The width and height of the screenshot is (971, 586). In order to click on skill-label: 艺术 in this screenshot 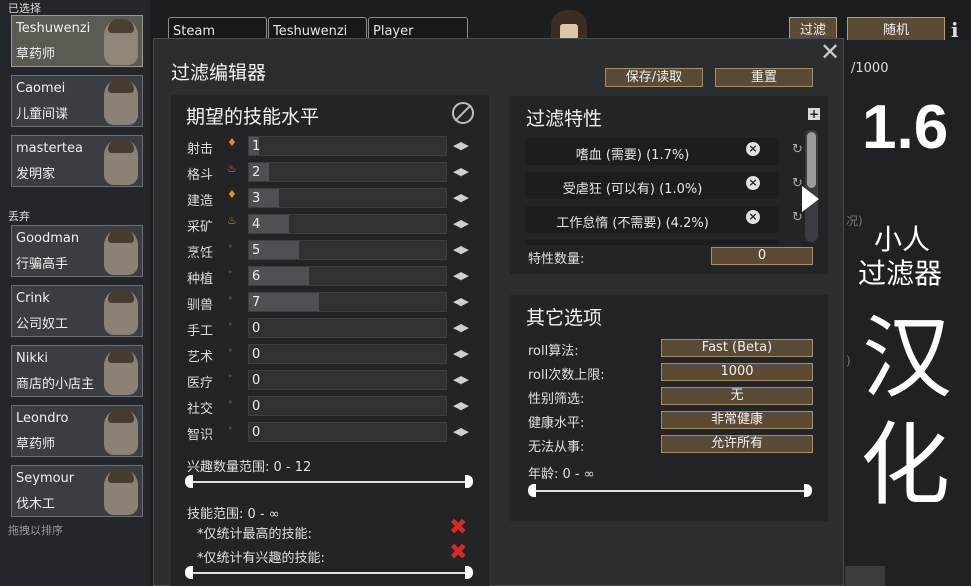, I will do `click(200, 357)`.